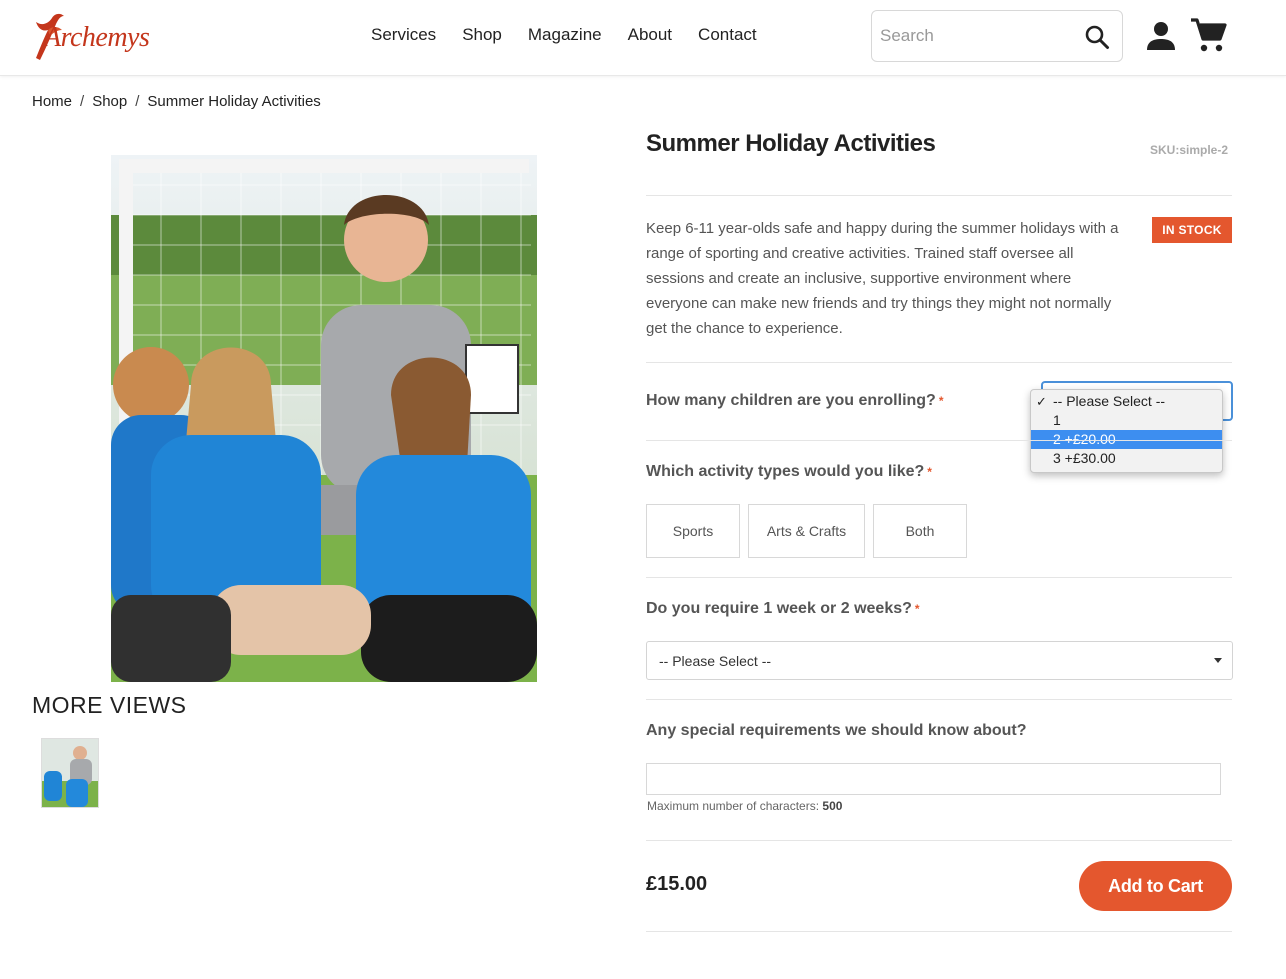 The image size is (1286, 979). Describe the element at coordinates (677, 884) in the screenshot. I see `product-price: £15.00` at that location.